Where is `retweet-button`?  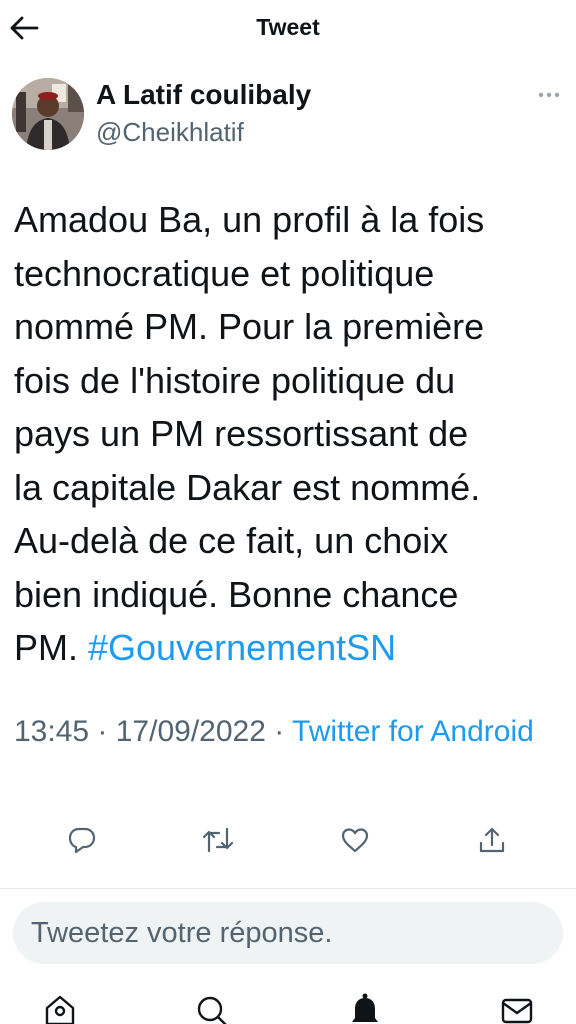 retweet-button is located at coordinates (218, 840).